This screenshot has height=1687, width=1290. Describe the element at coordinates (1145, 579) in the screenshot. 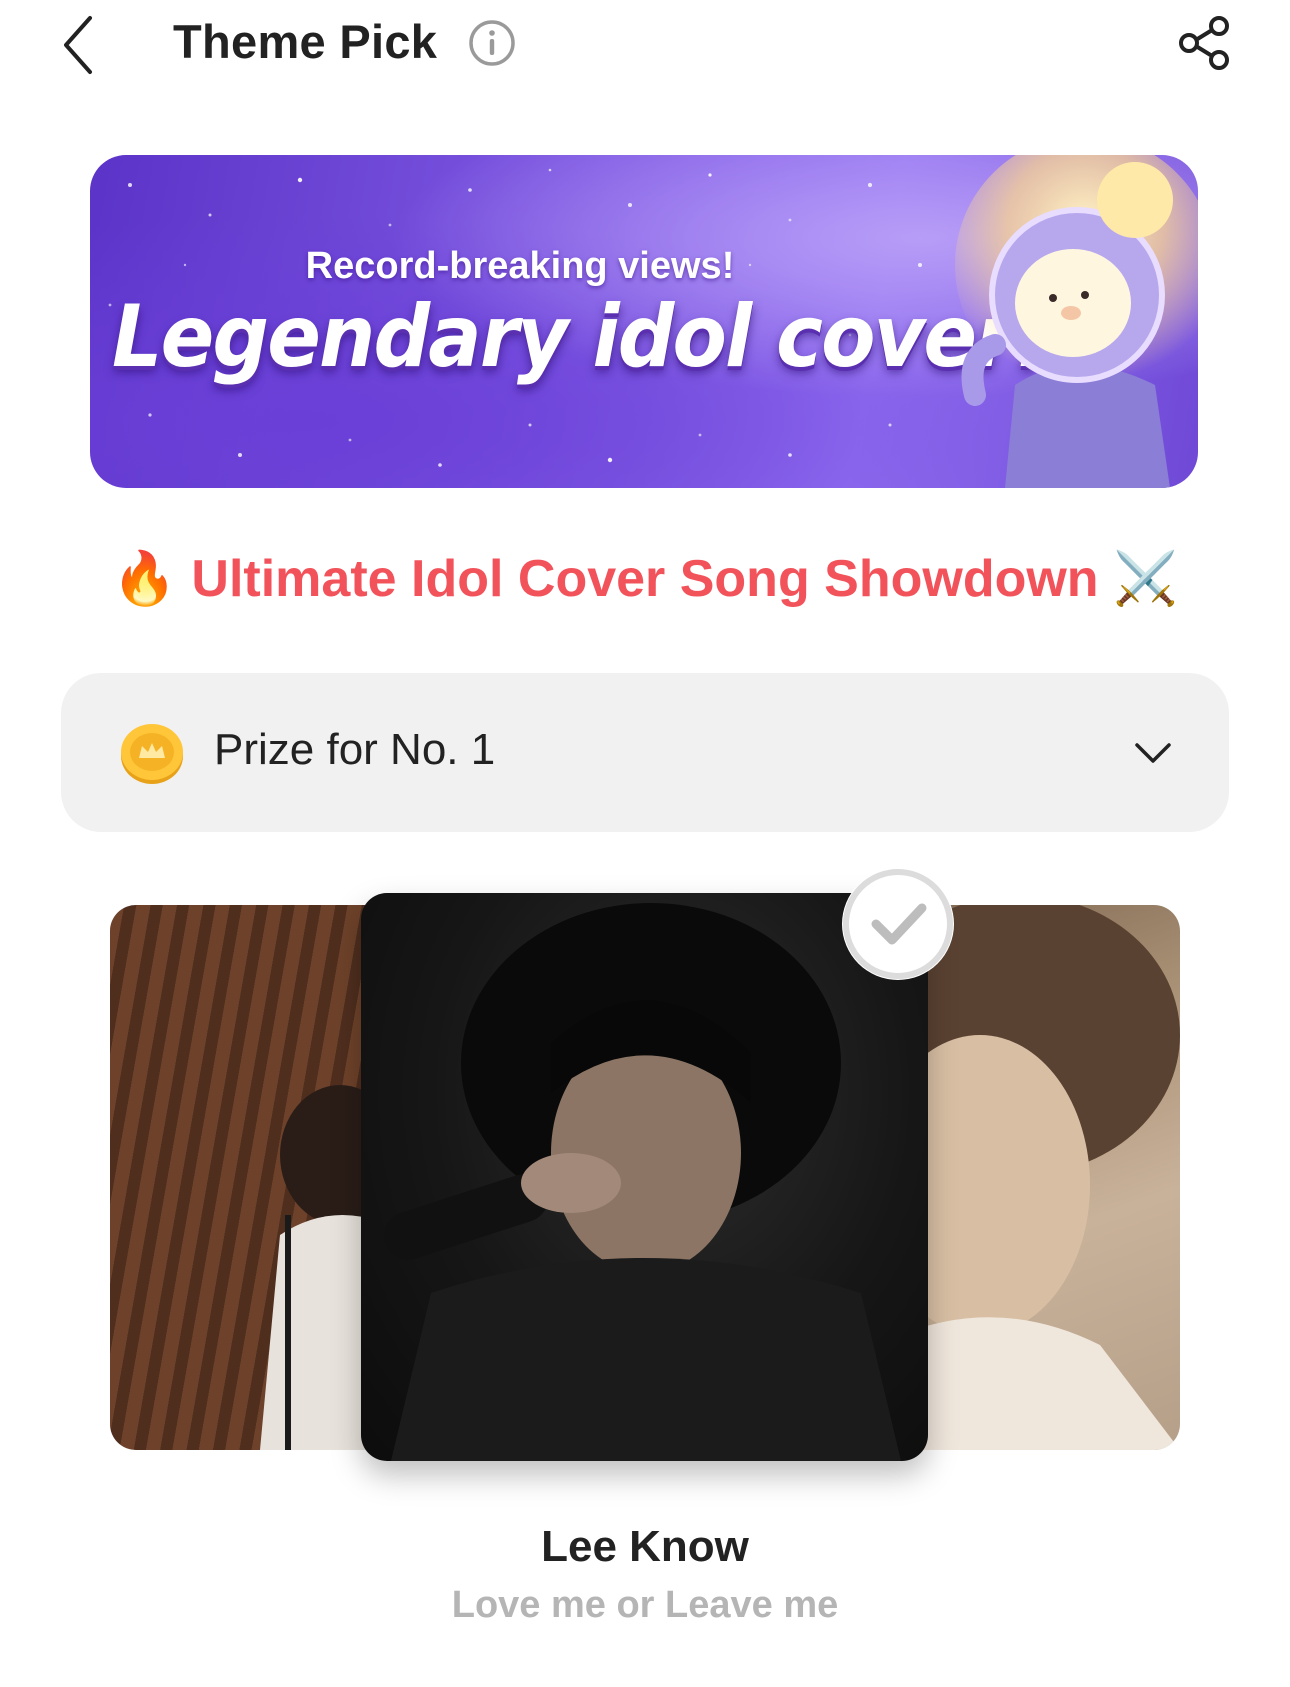

I see `crossed-swords-emoji: ⚔️` at that location.